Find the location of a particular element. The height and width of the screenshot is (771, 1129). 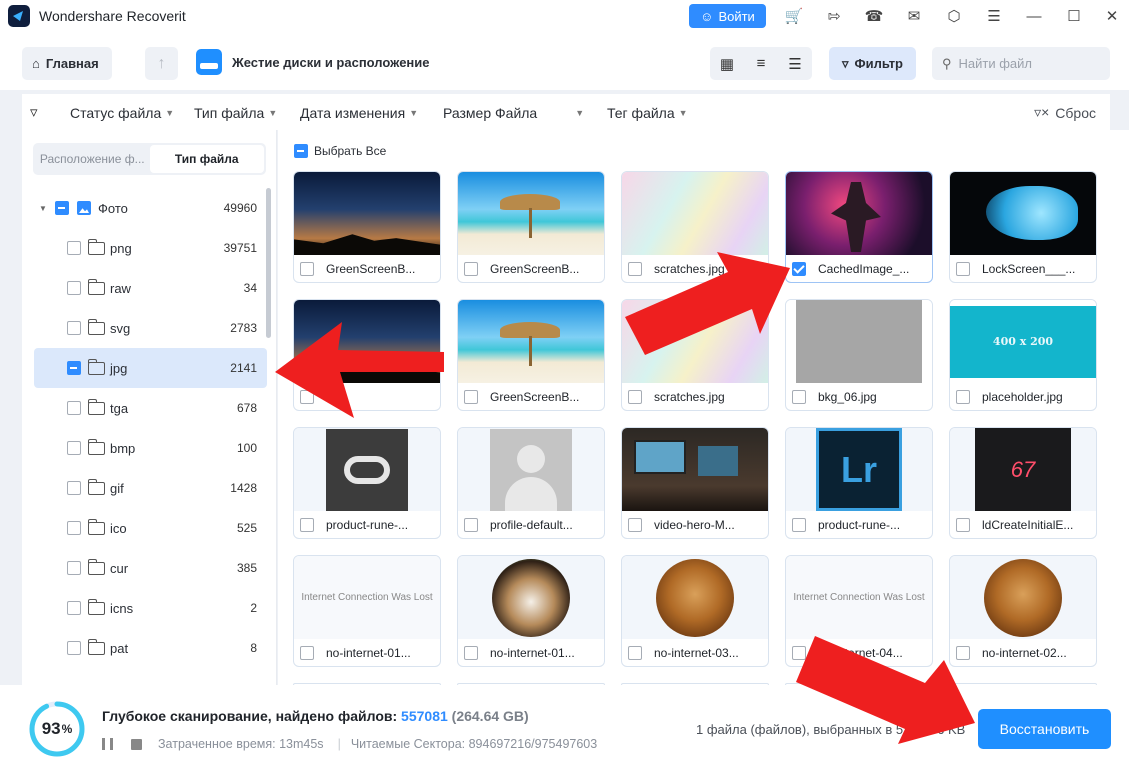

sidebar-scrollbar is located at coordinates (268, 263).